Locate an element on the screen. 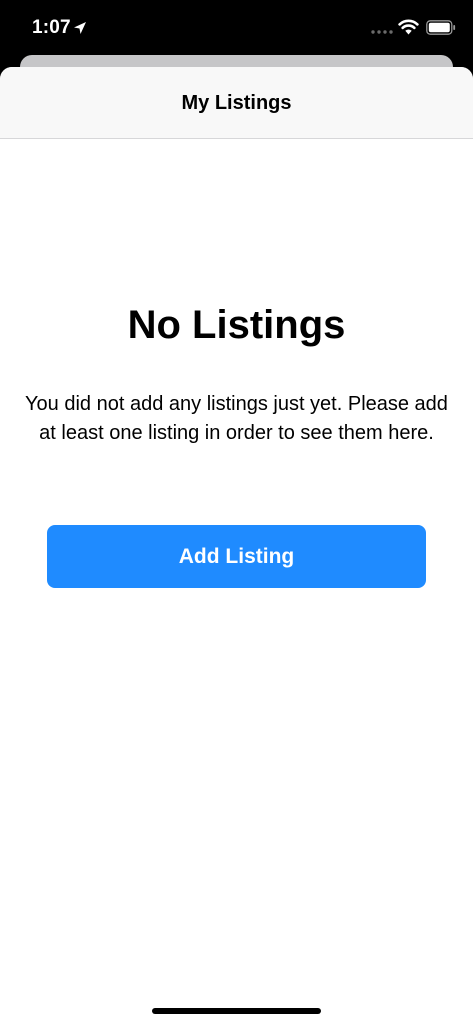 This screenshot has height=1024, width=473. page-title: My Listings is located at coordinates (236, 103).